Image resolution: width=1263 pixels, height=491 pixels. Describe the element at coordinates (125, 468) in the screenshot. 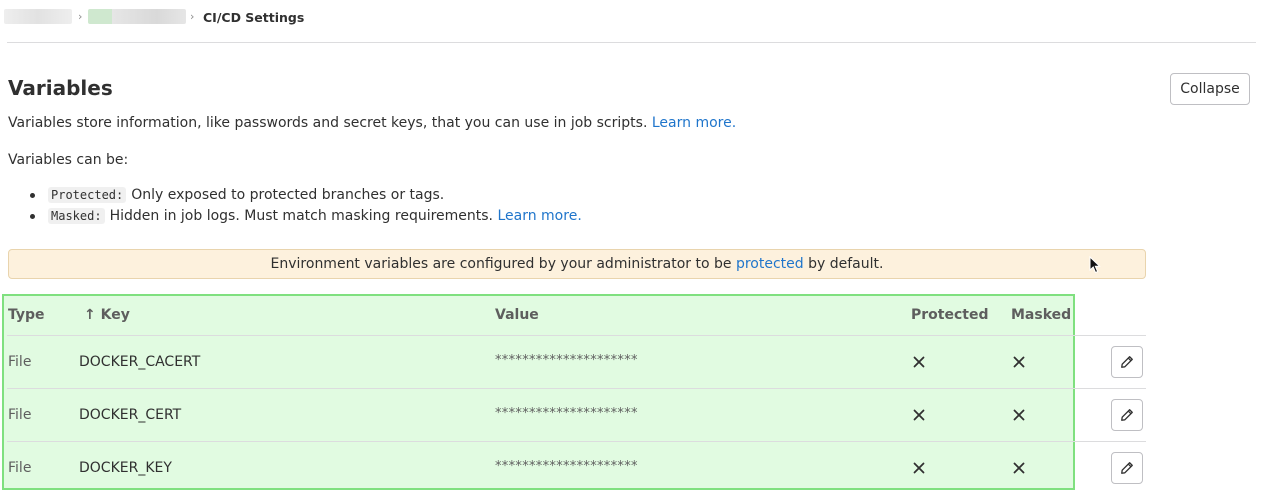

I see `cell-key: DOCKER_KEY` at that location.